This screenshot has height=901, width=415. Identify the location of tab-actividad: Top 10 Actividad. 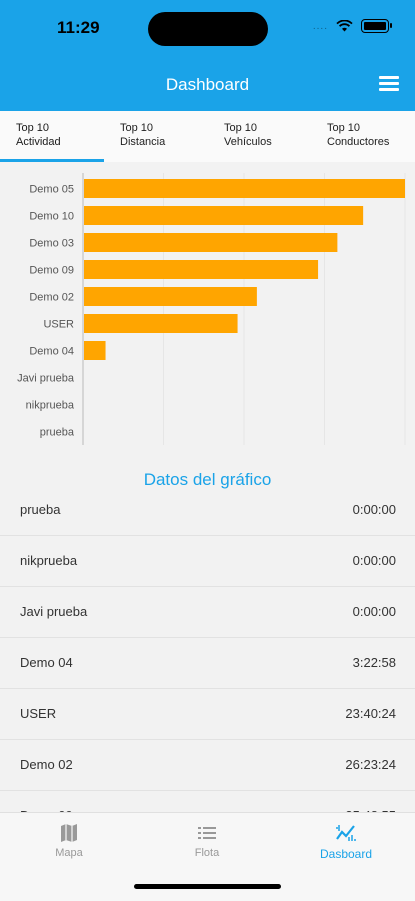
(66, 135).